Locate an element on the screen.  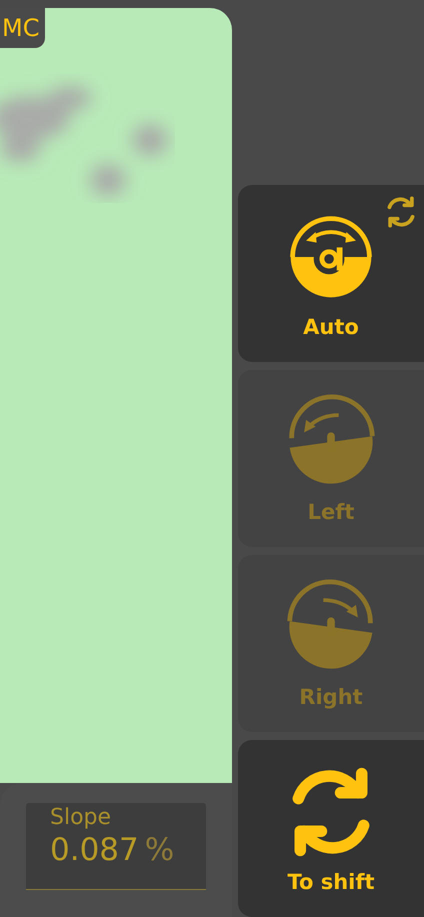
map-badge: MC is located at coordinates (23, 28).